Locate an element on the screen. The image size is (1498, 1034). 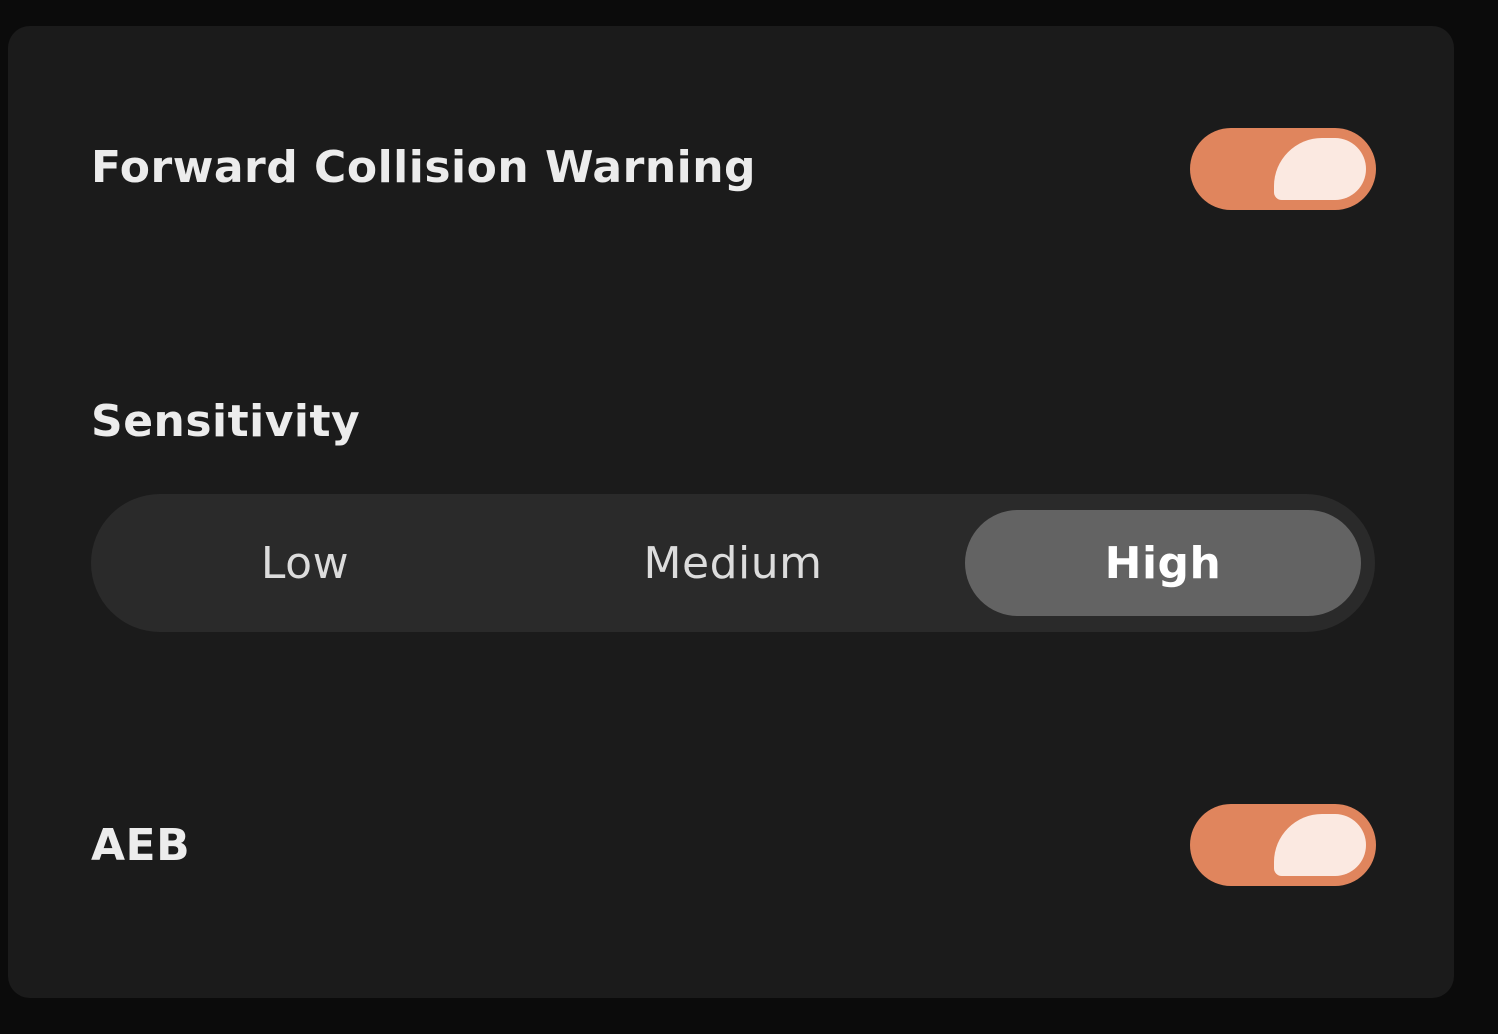
forward-collision-warning-label: Forward Collision Warning is located at coordinates (424, 167).